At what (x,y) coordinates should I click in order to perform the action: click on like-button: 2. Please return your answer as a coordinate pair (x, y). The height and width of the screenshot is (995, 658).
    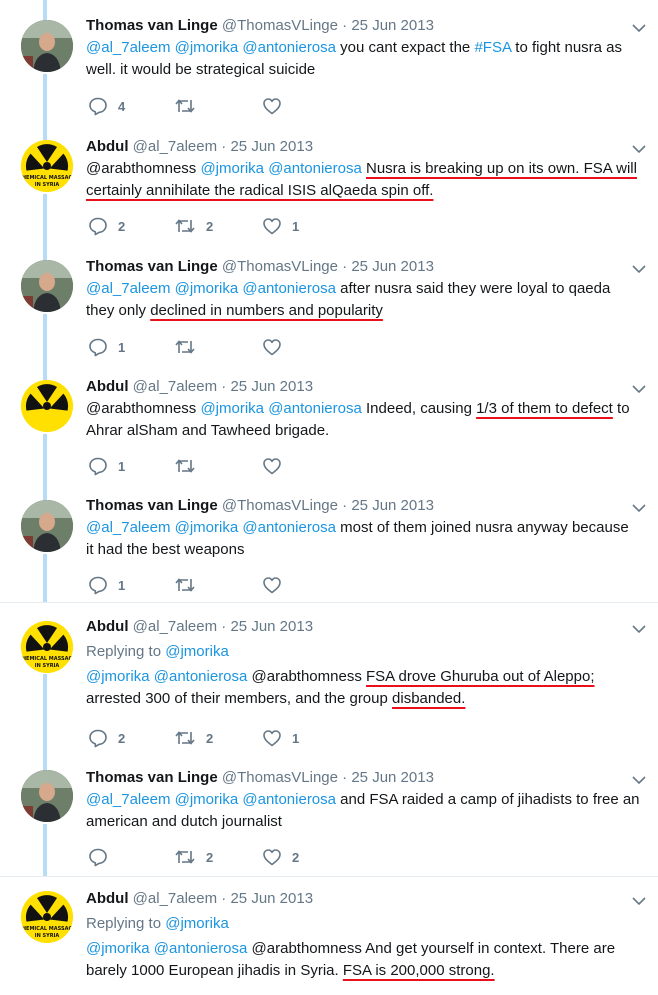
    Looking at the image, I should click on (280, 857).